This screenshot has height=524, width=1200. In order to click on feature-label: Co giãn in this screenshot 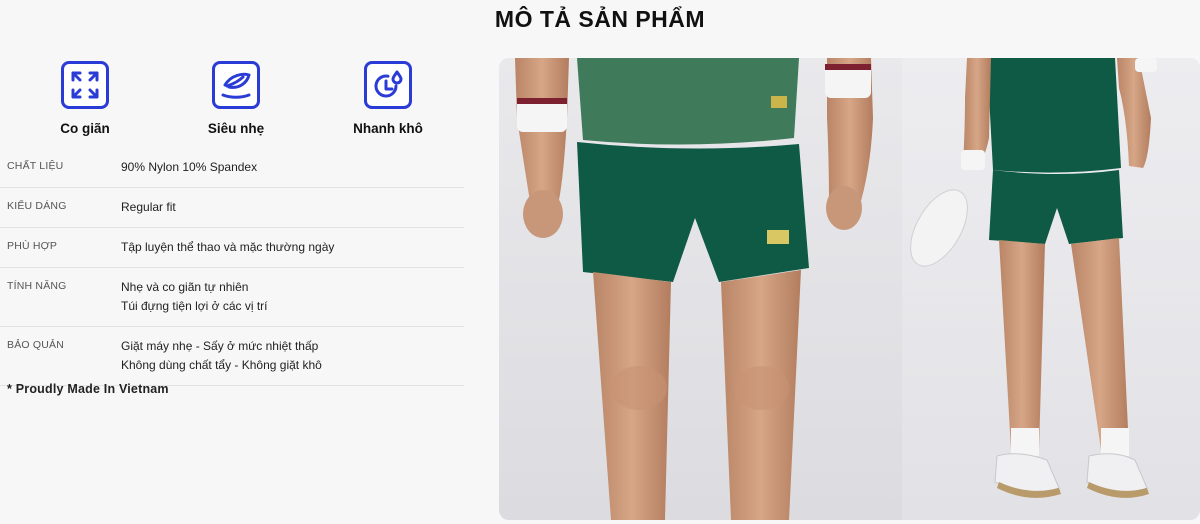, I will do `click(85, 128)`.